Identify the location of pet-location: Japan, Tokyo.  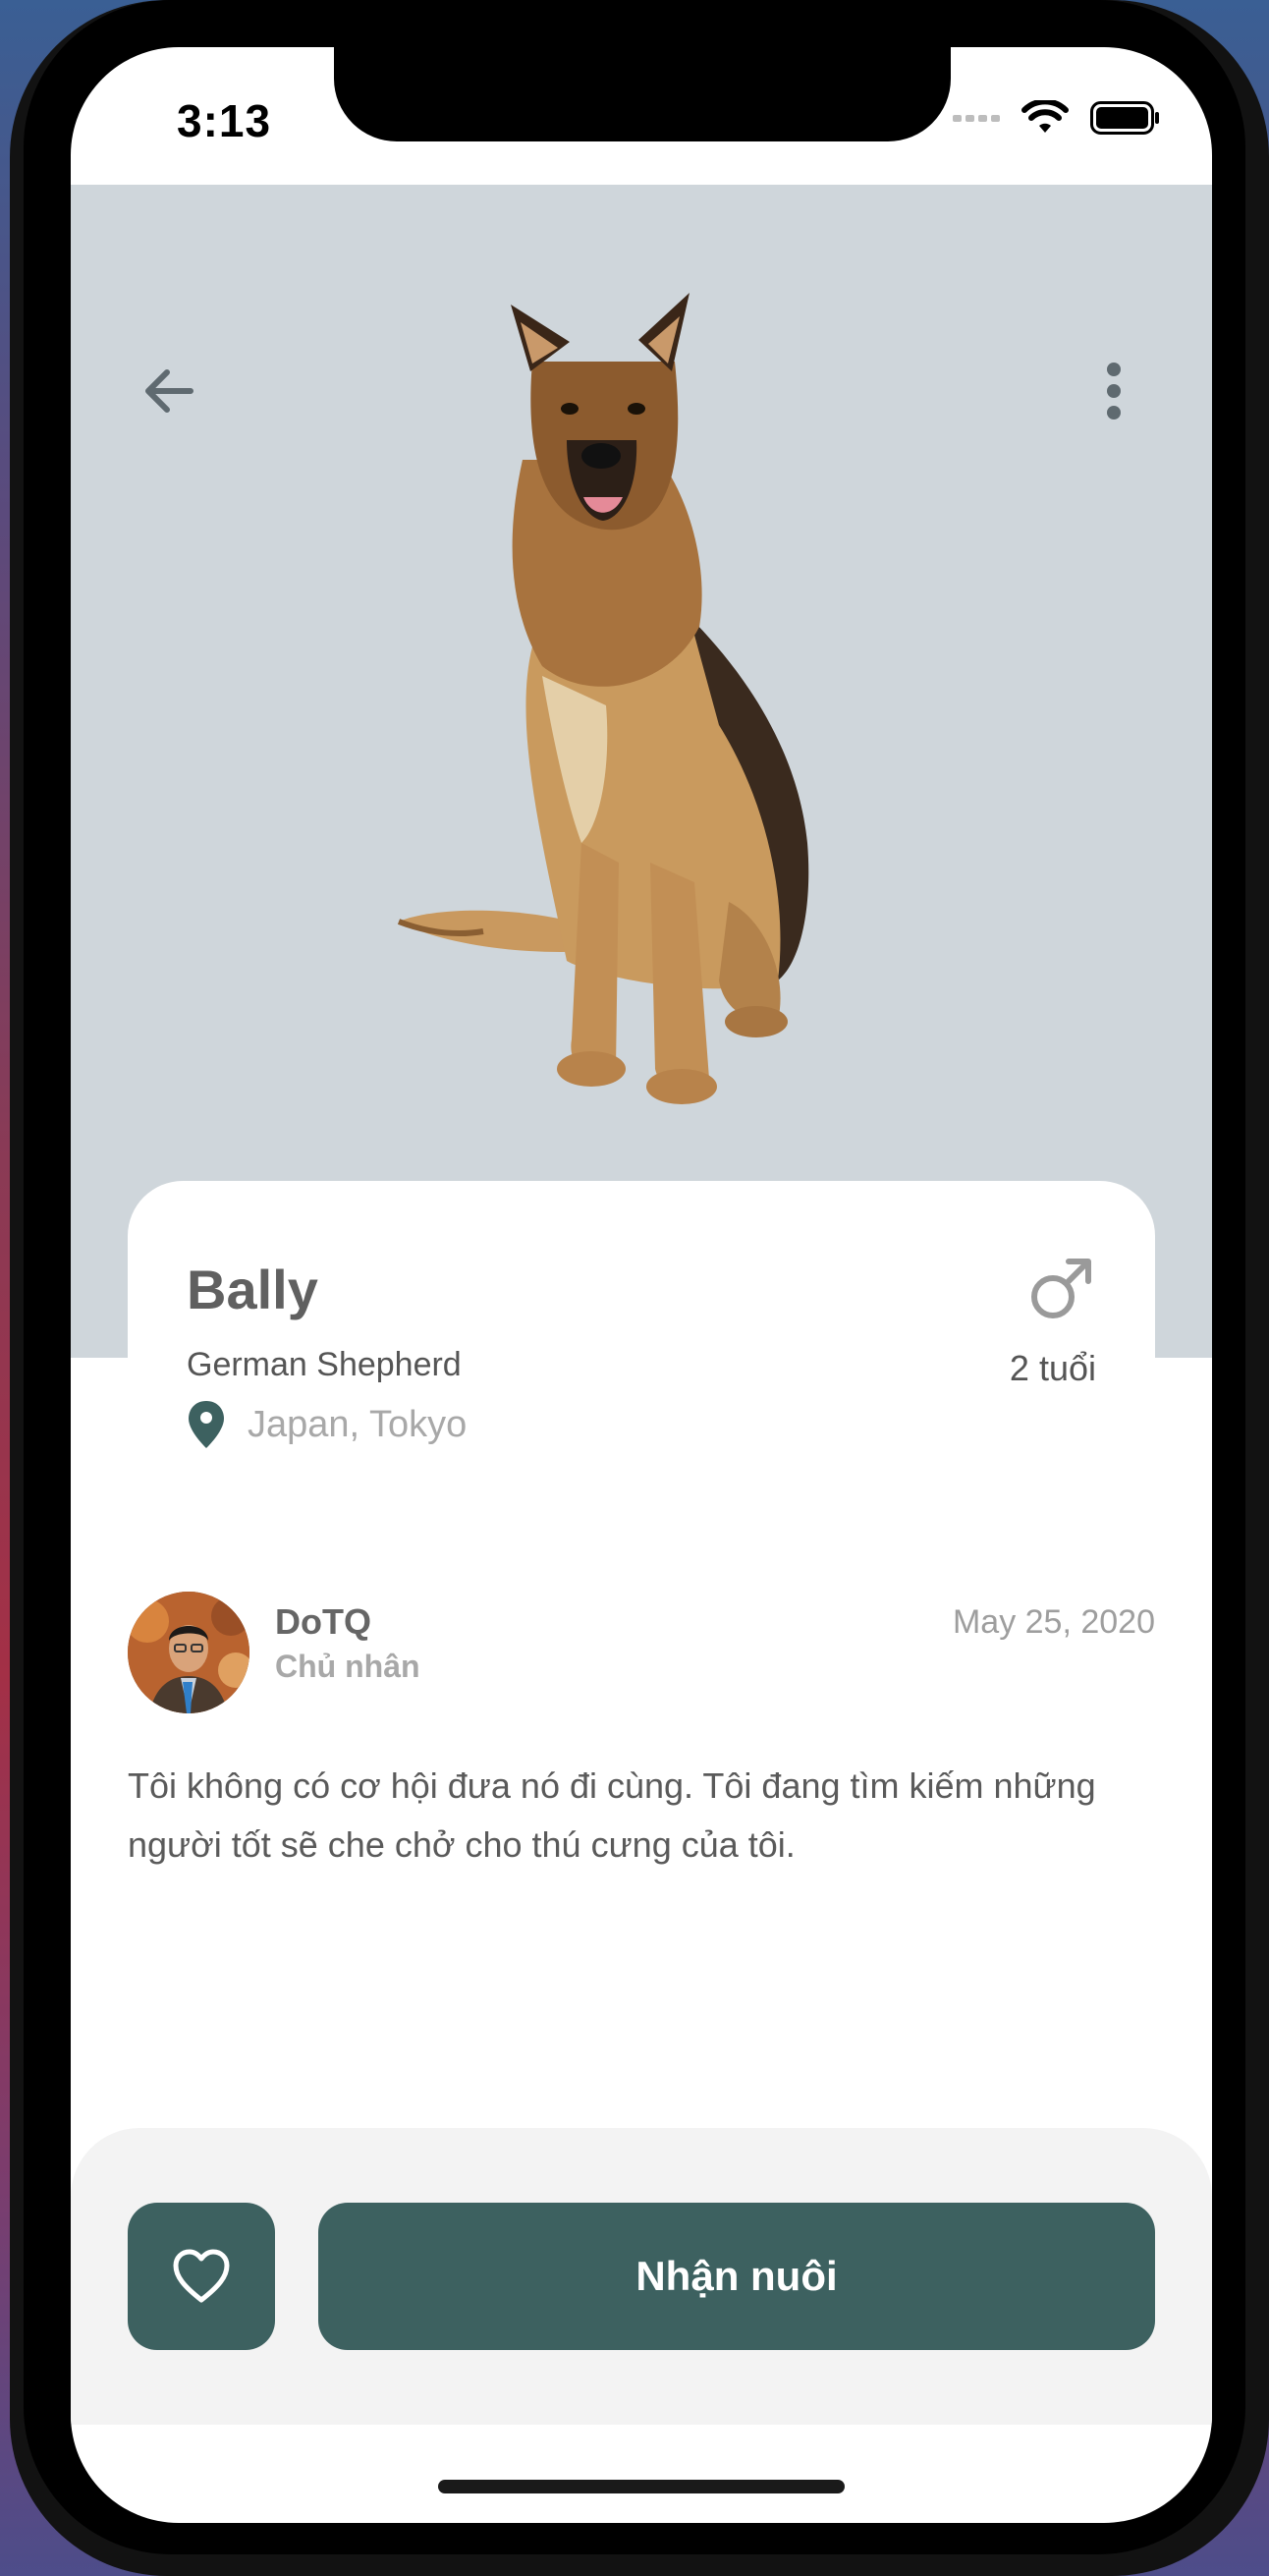
(358, 1424).